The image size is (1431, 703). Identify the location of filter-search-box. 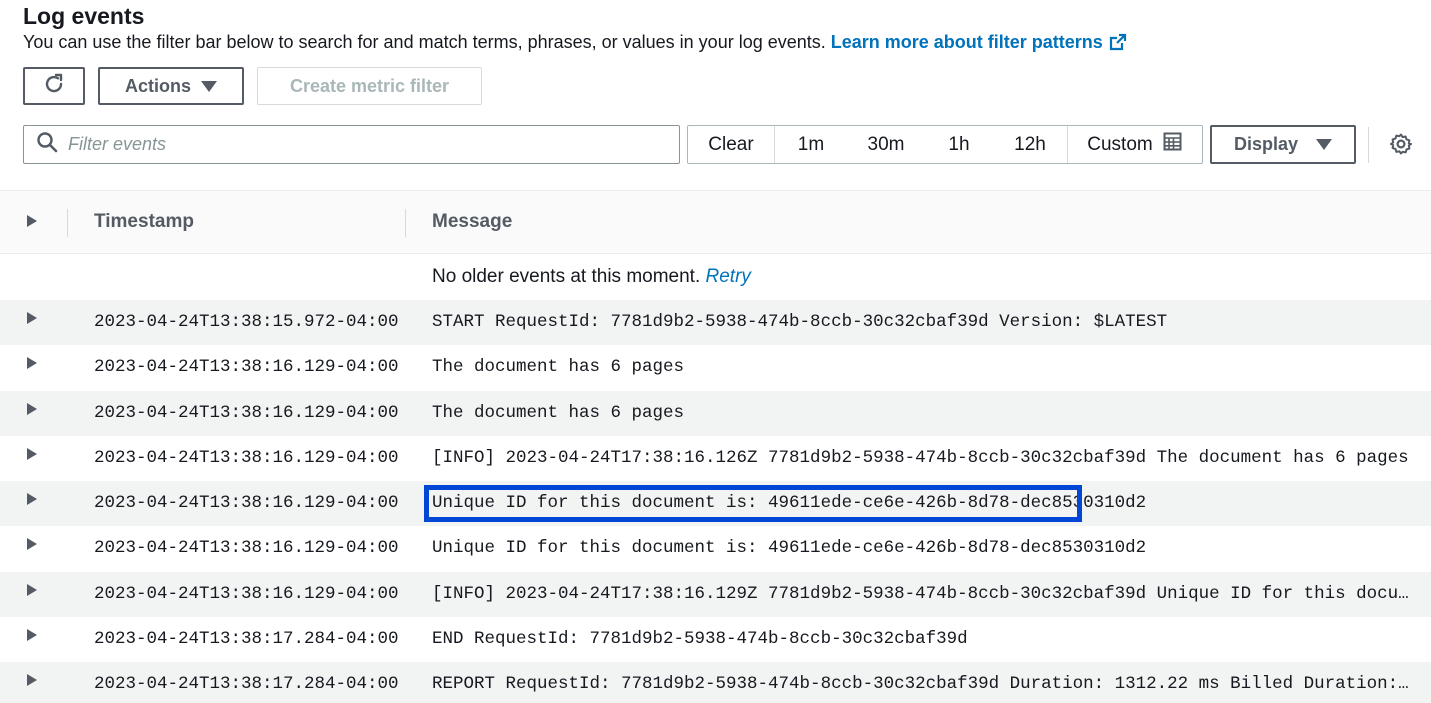
(351, 144).